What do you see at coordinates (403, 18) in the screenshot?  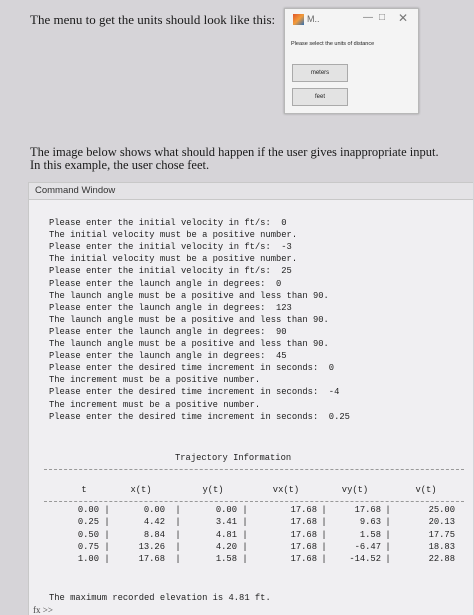 I see `close-icon: ✕` at bounding box center [403, 18].